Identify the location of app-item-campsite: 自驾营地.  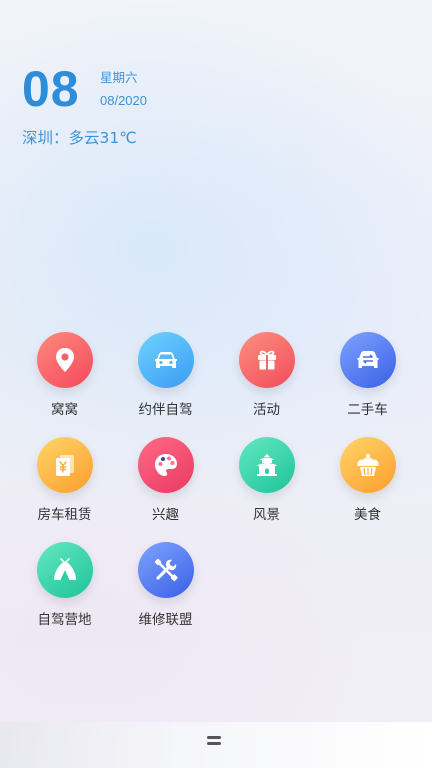
(64, 594).